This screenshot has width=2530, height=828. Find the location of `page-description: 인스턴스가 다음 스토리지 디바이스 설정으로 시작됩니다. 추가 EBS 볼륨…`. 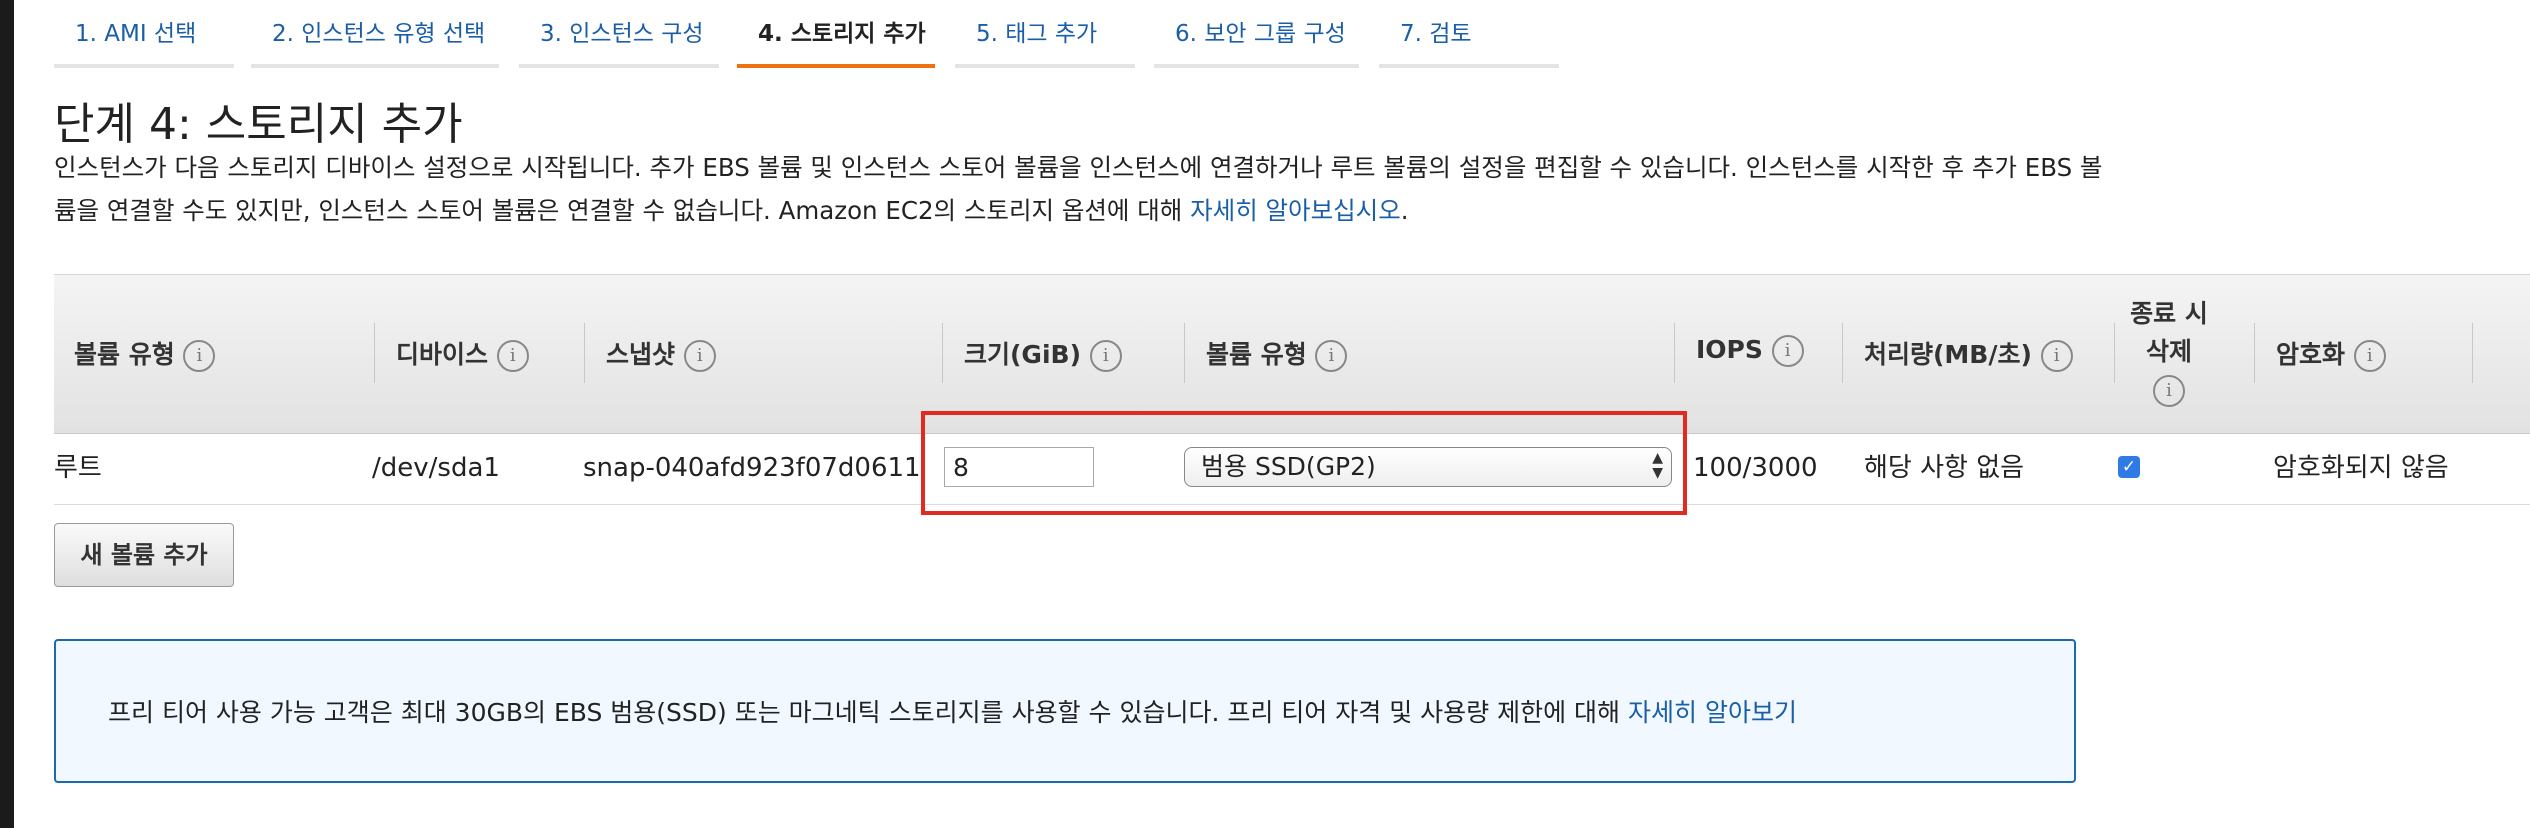

page-description: 인스턴스가 다음 스토리지 디바이스 설정으로 시작됩니다. 추가 EBS 볼륨… is located at coordinates (1089, 189).